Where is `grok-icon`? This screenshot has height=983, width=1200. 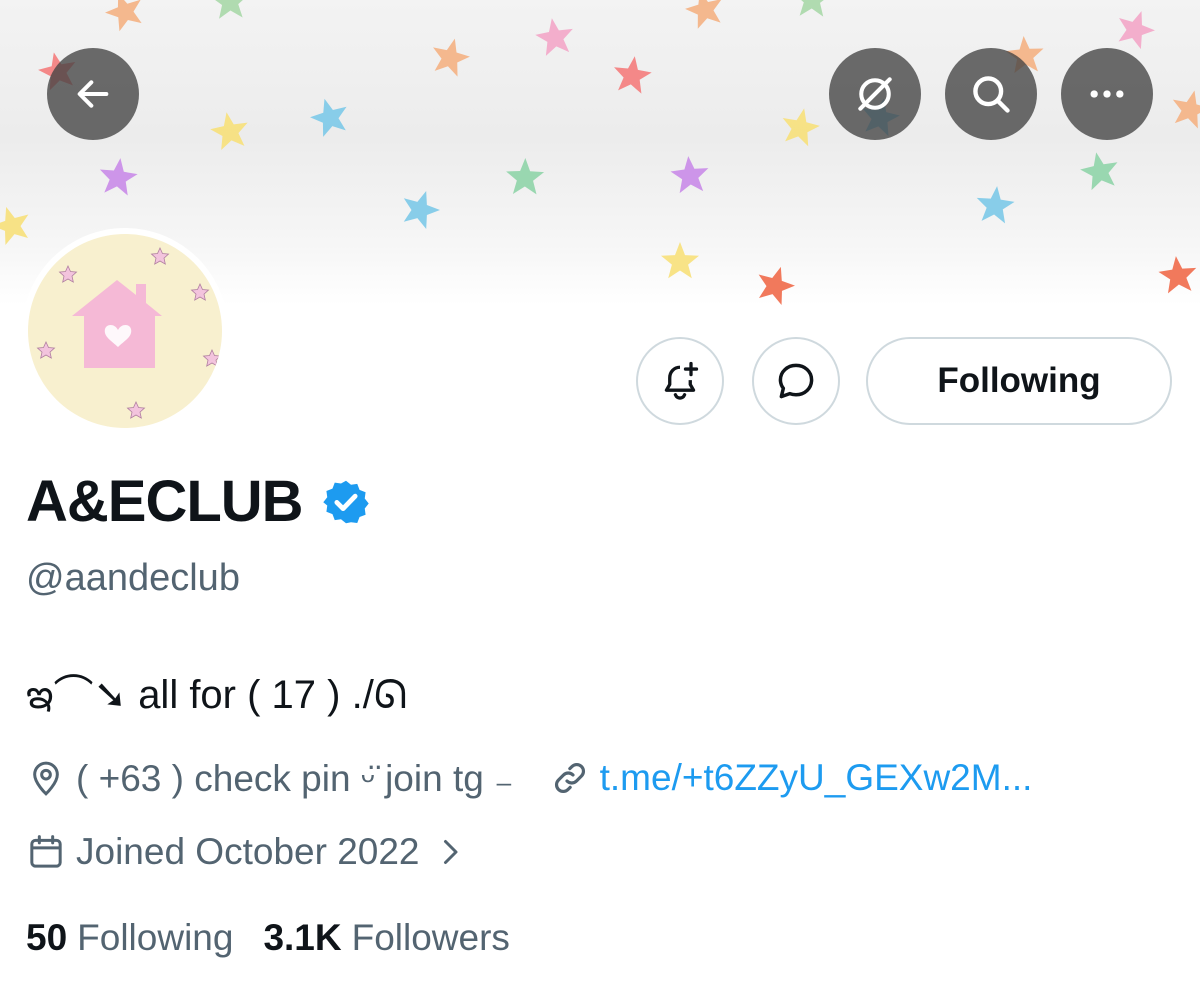
grok-icon is located at coordinates (875, 94).